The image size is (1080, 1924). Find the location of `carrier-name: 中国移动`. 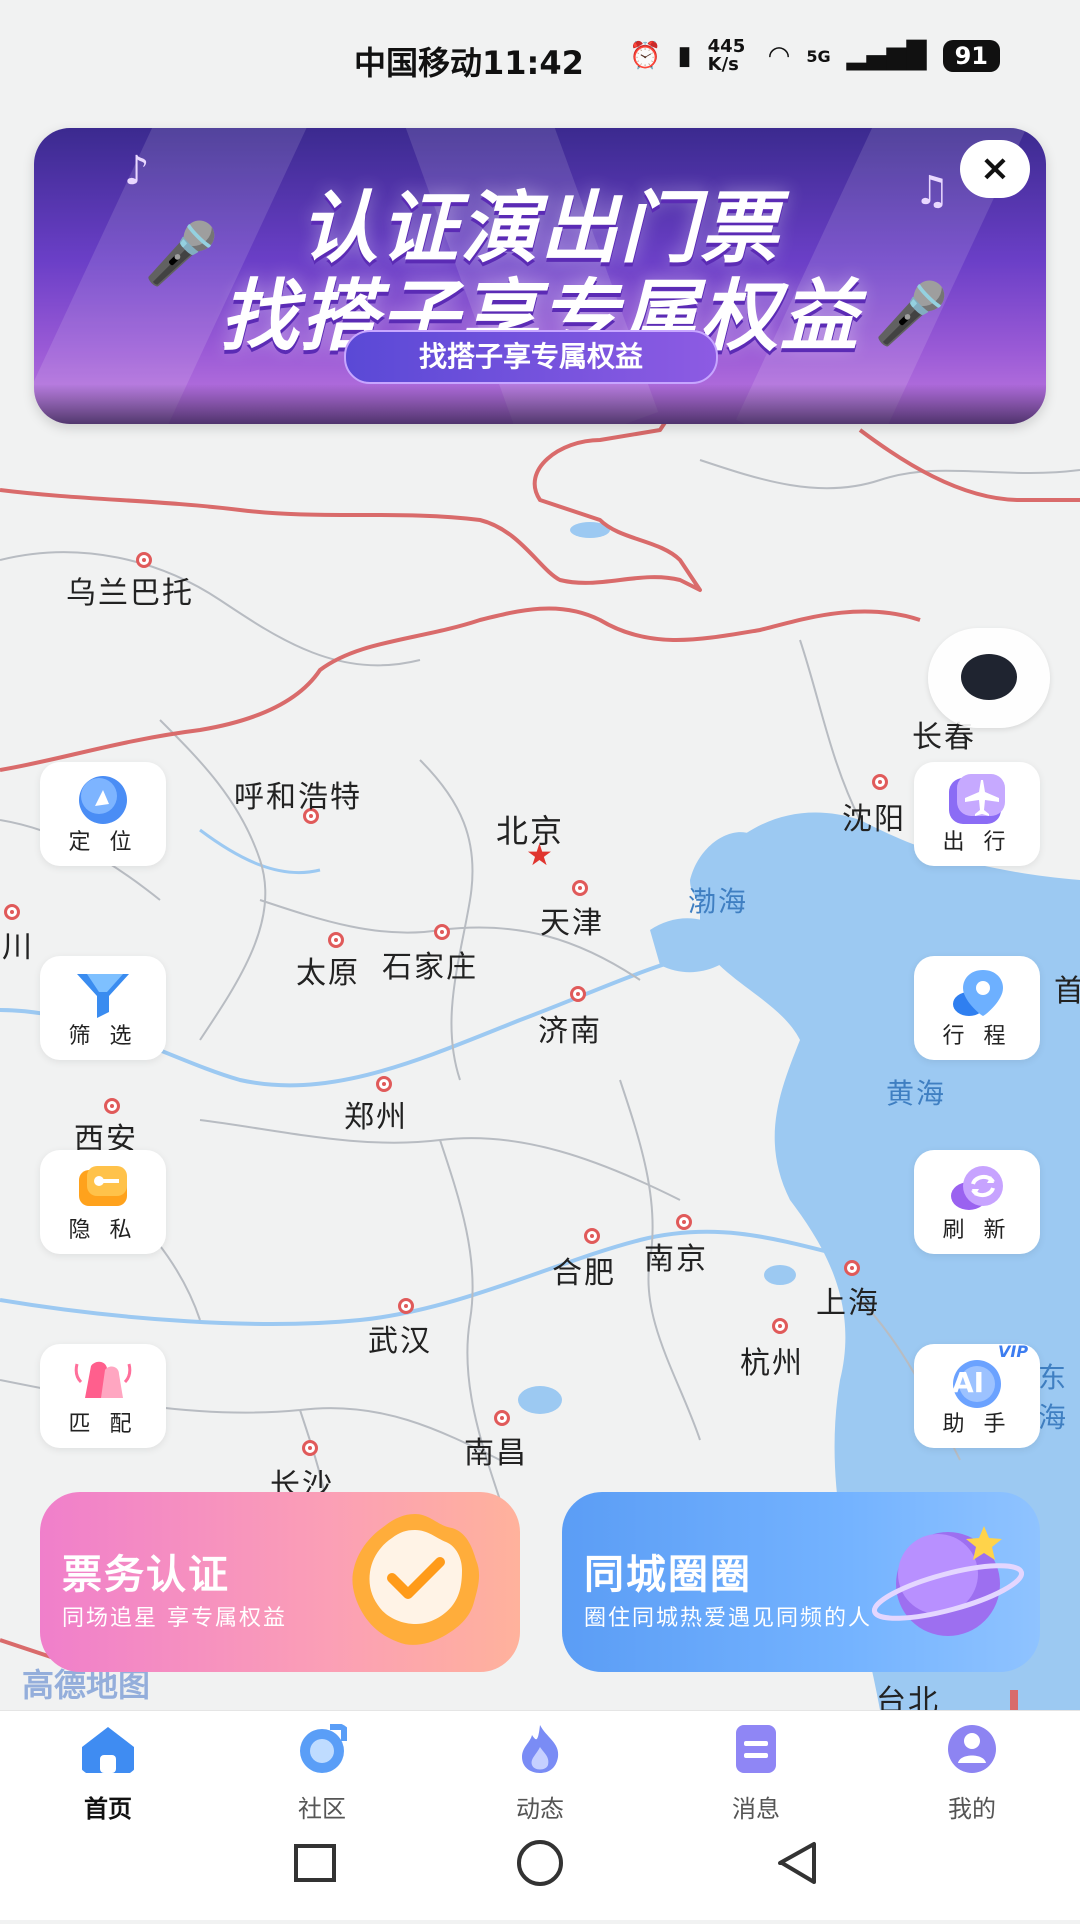

carrier-name: 中国移动 is located at coordinates (418, 63).